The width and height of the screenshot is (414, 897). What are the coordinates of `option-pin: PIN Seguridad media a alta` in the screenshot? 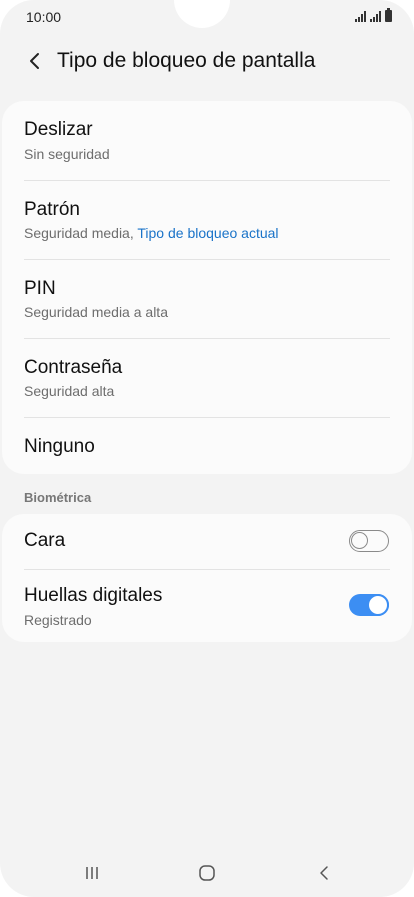 It's located at (207, 298).